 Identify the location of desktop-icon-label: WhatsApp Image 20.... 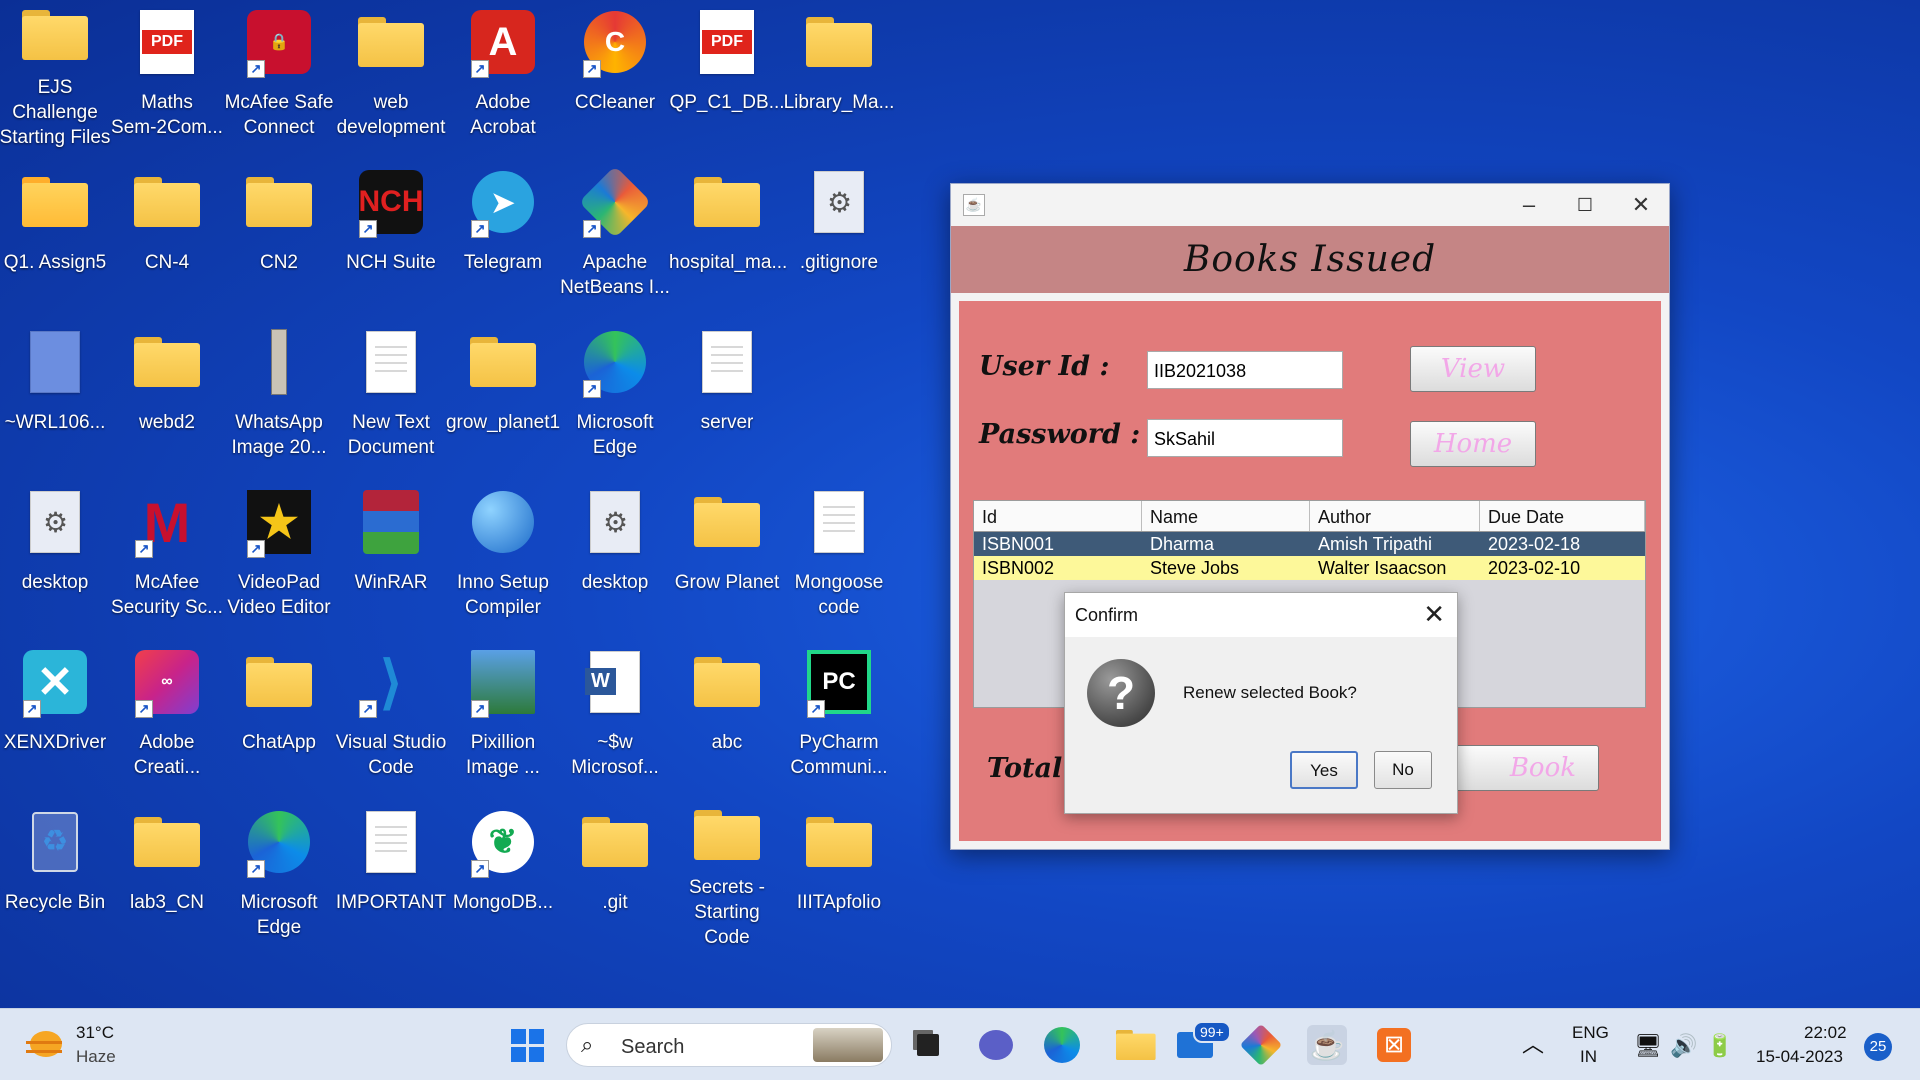
(279, 435).